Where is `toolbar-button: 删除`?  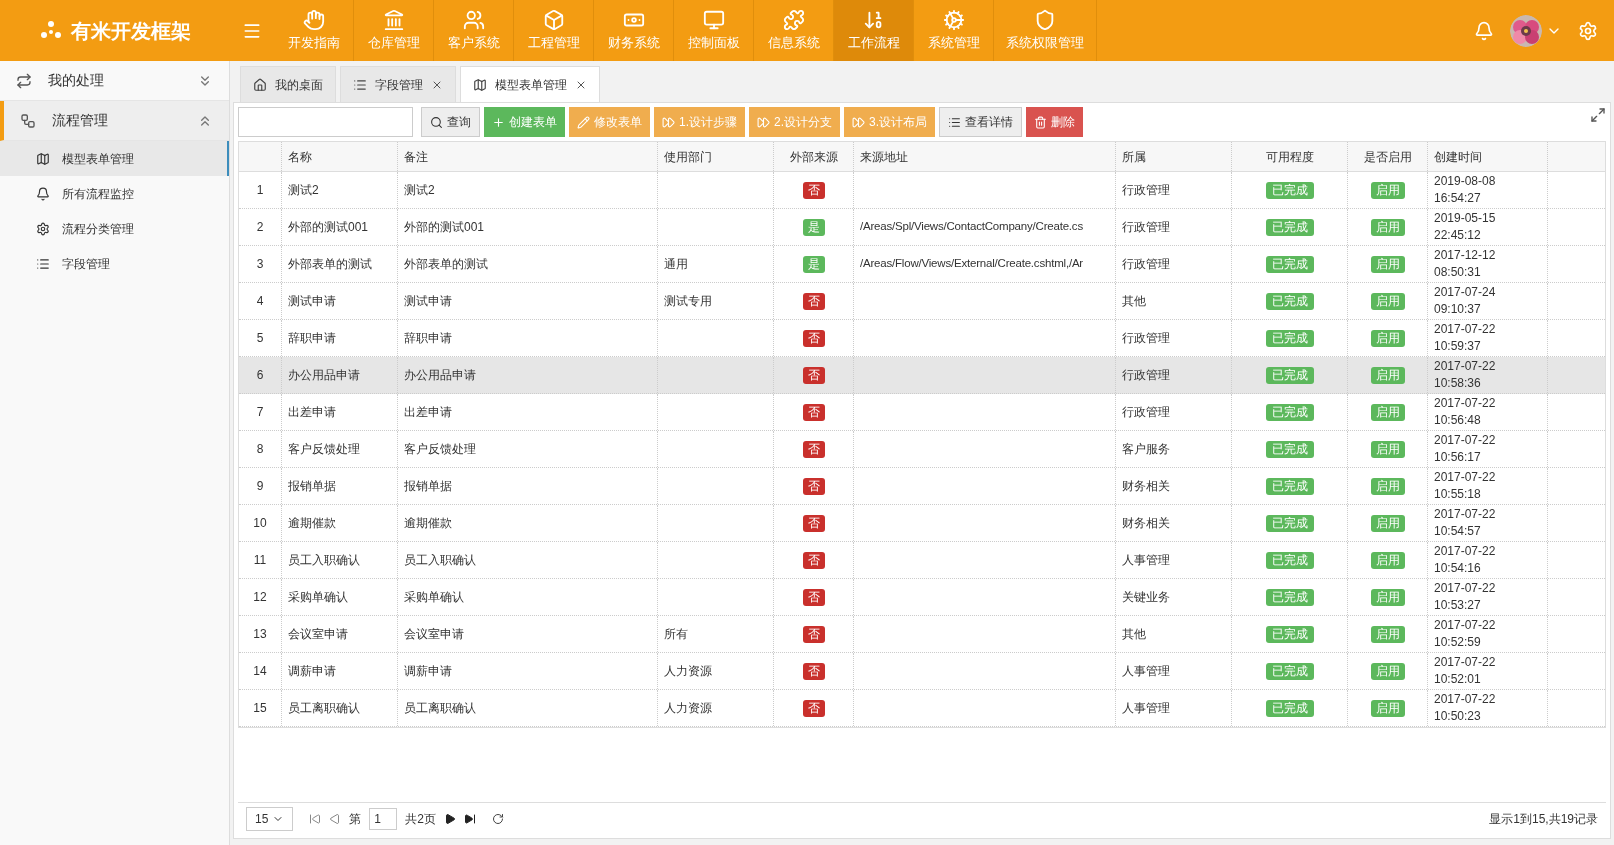
toolbar-button: 删除 is located at coordinates (1055, 122).